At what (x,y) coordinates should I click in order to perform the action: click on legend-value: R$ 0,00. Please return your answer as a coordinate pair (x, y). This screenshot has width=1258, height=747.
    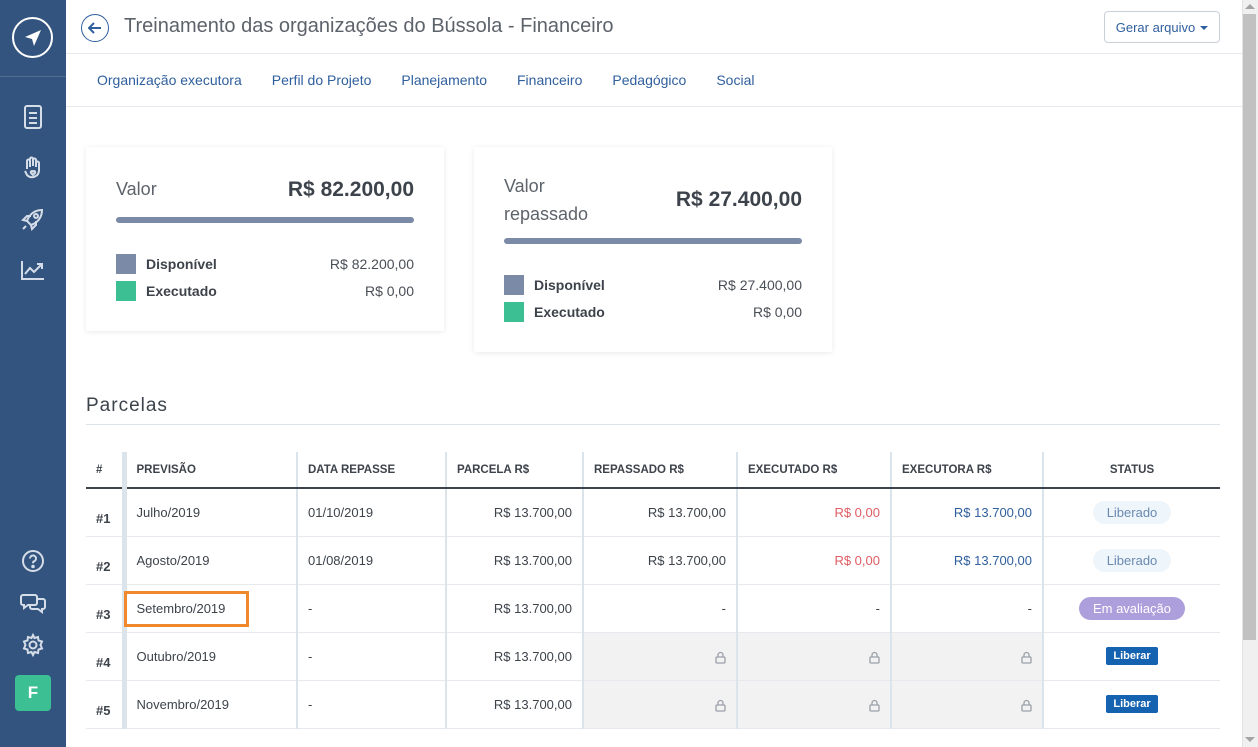
    Looking at the image, I should click on (777, 312).